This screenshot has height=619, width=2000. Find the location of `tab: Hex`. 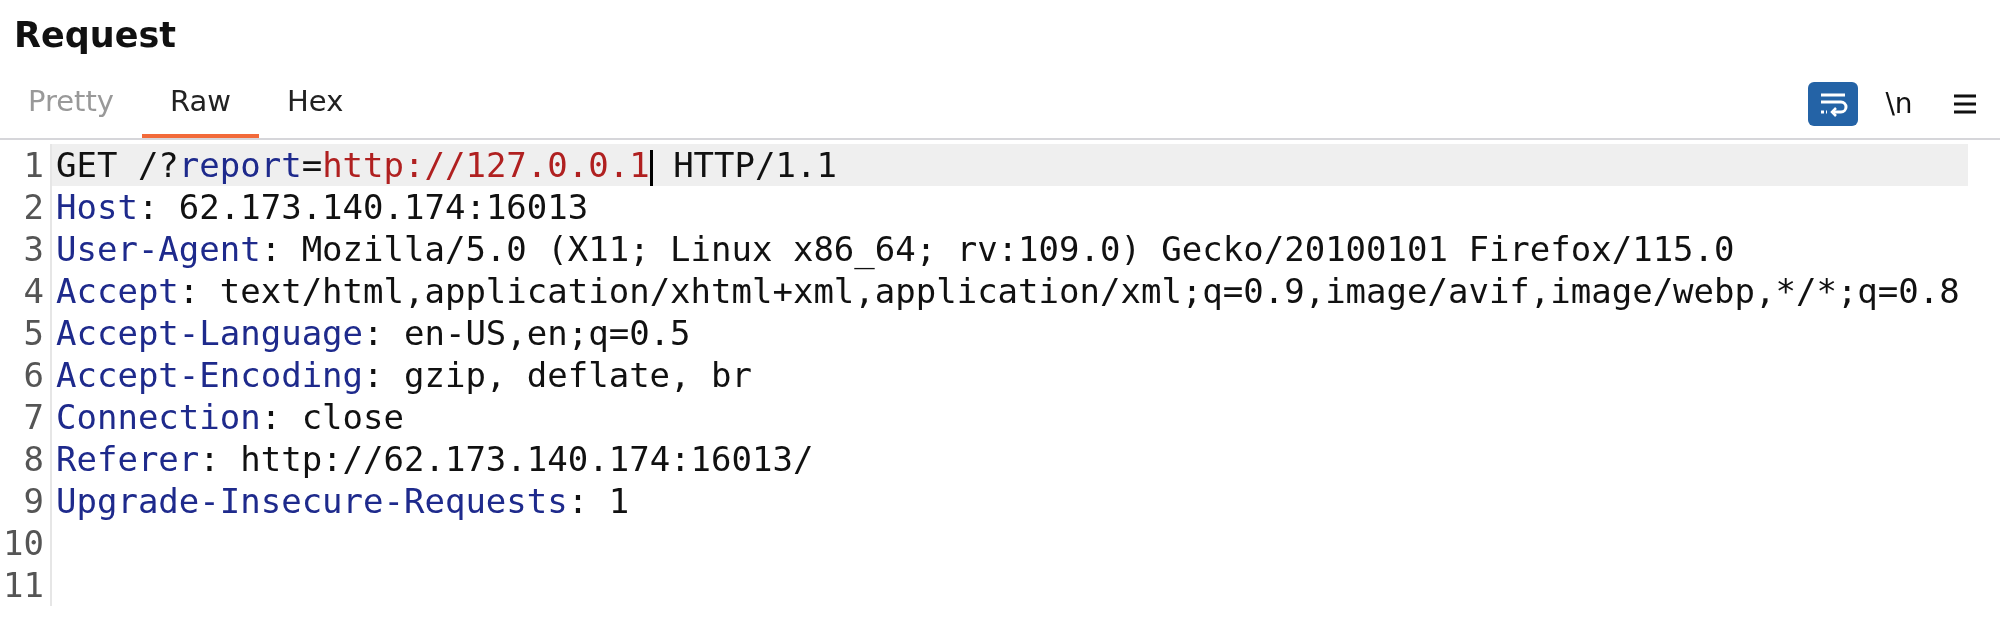

tab: Hex is located at coordinates (315, 104).